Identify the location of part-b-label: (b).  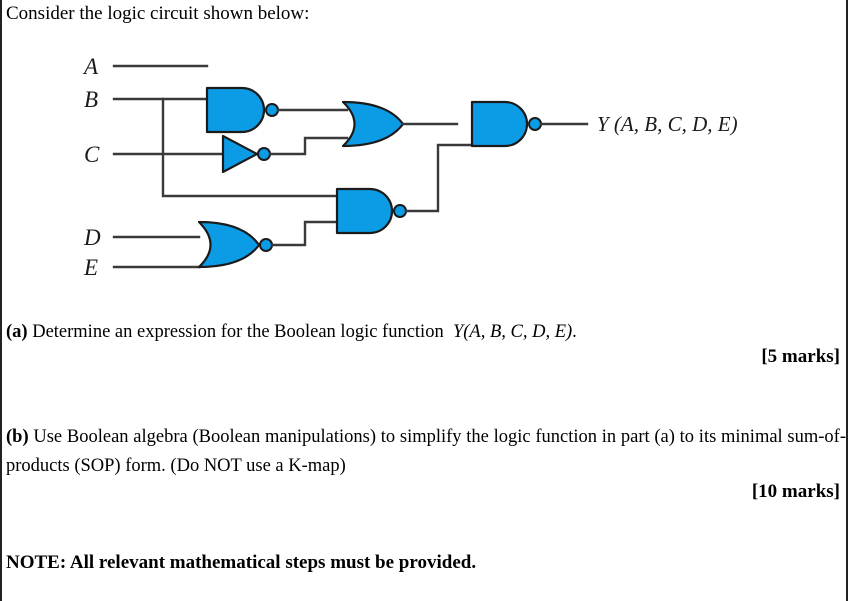
(17, 437).